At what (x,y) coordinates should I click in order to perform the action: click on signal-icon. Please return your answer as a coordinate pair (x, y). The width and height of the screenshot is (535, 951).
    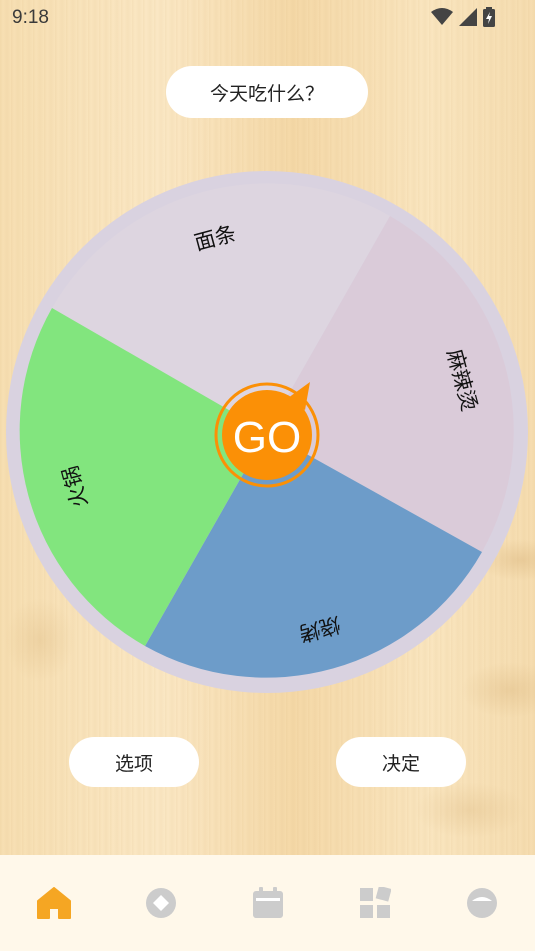
    Looking at the image, I should click on (468, 17).